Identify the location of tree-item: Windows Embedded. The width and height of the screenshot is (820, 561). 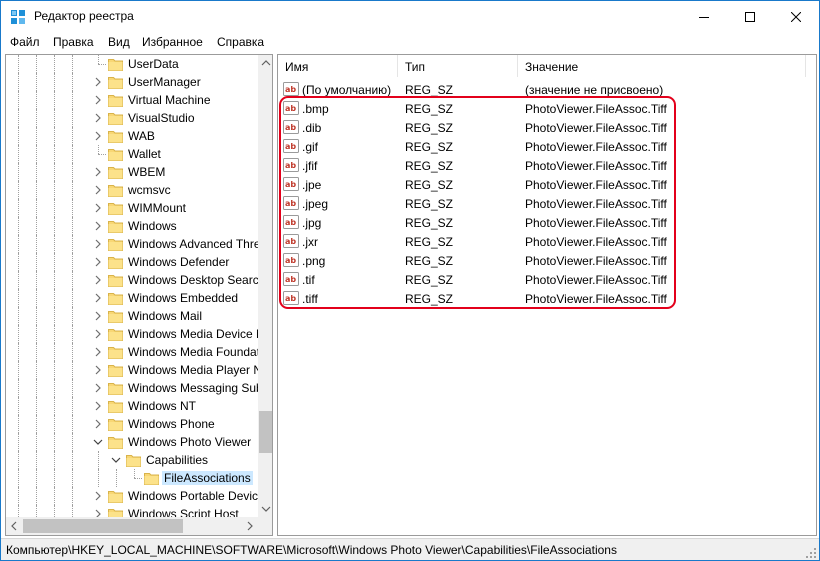
(132, 298).